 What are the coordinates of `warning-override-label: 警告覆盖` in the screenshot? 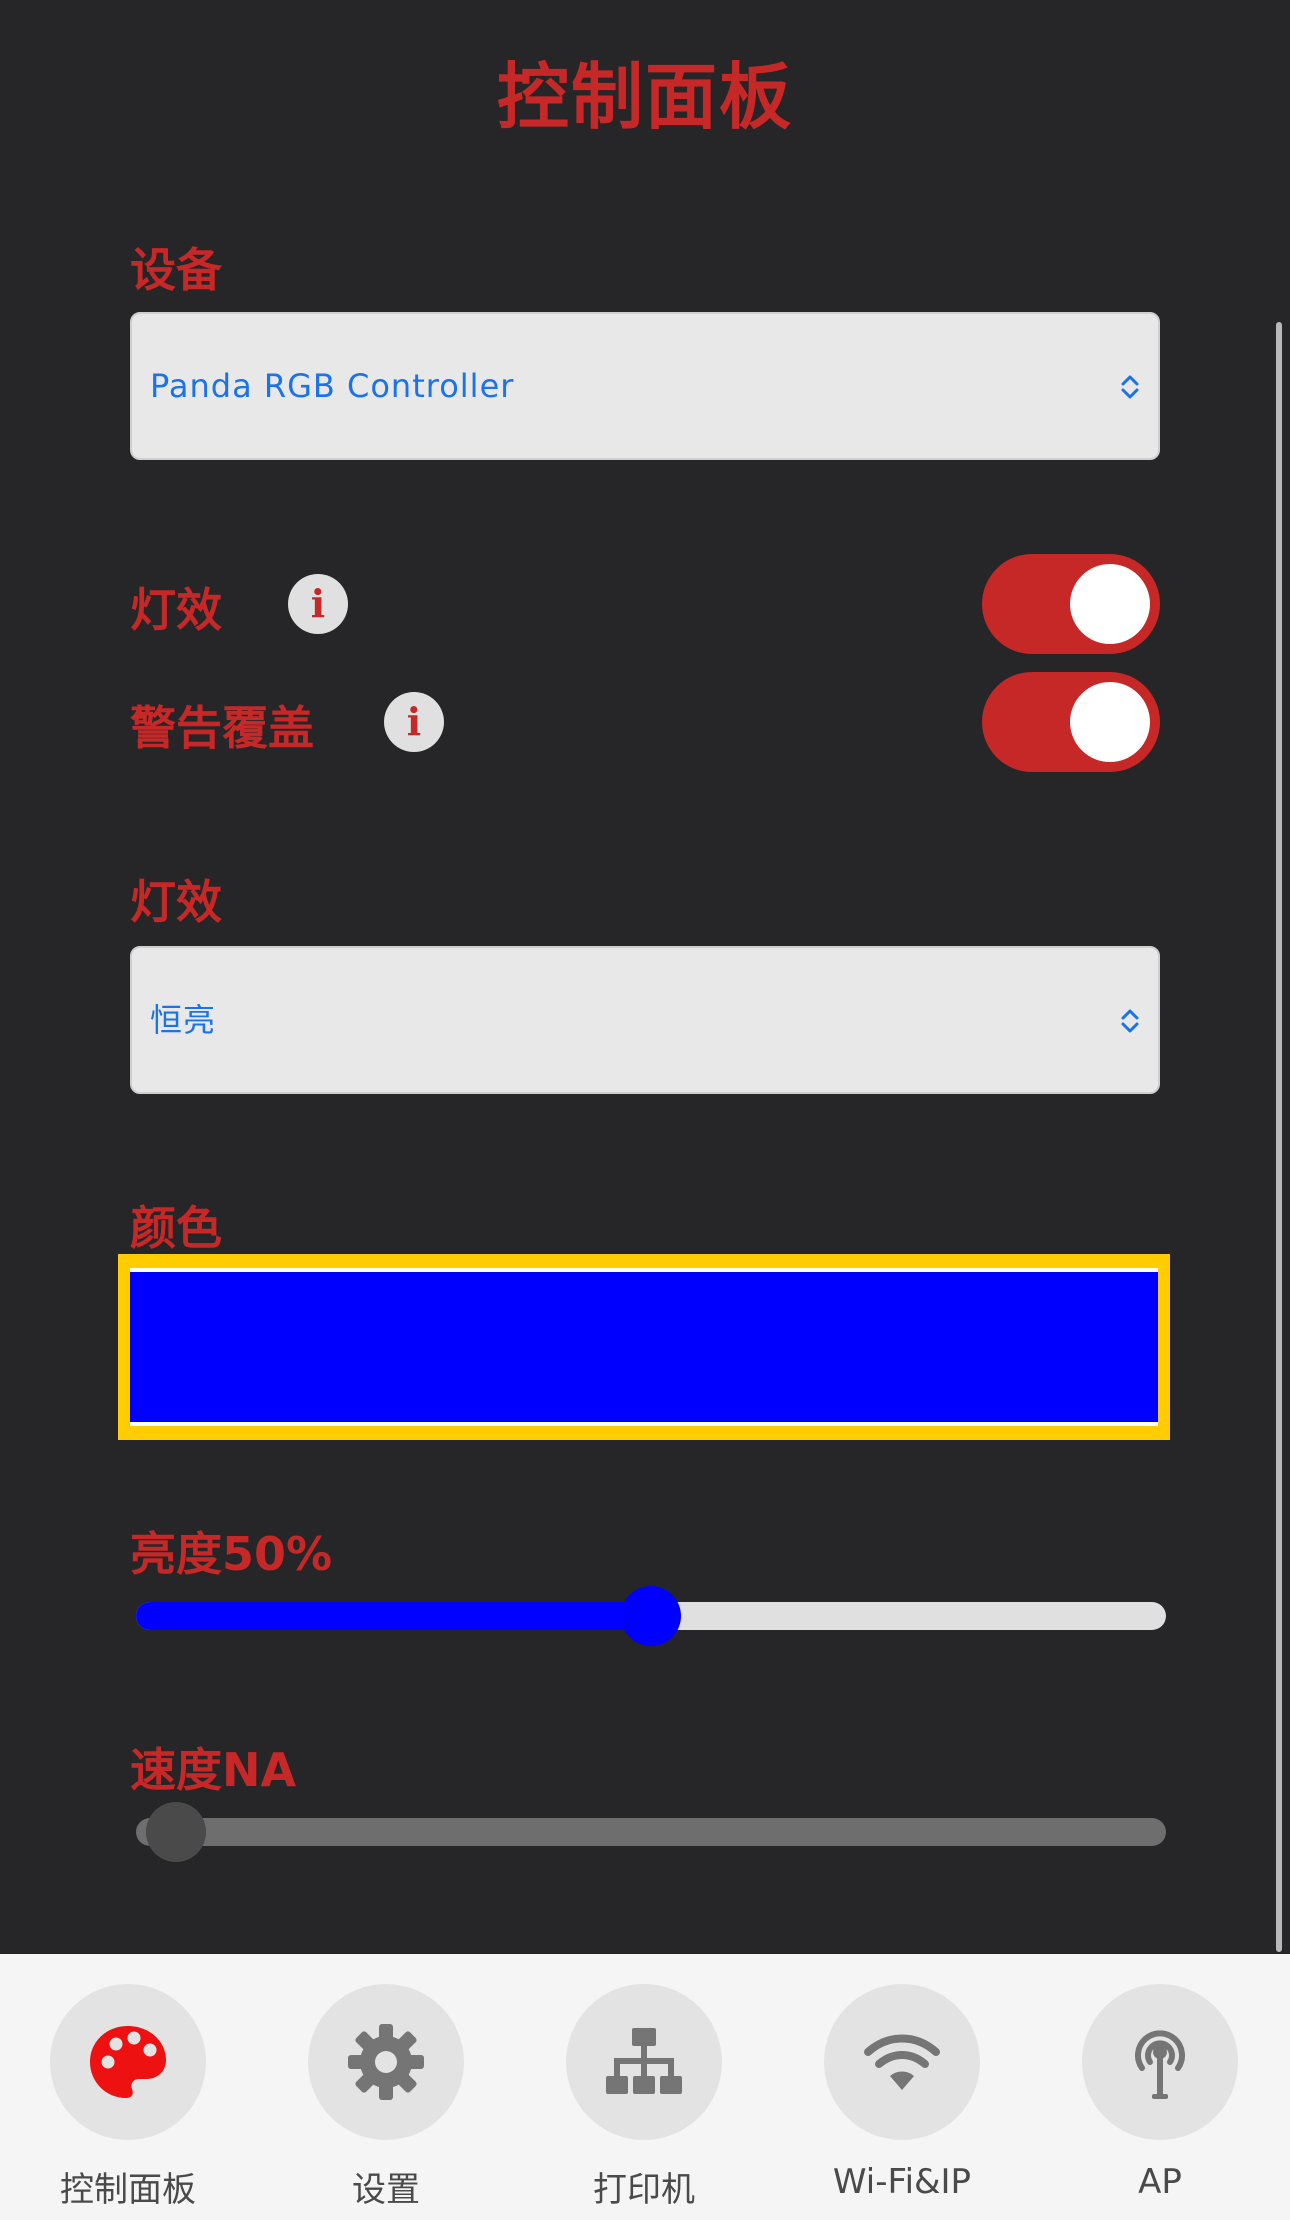 It's located at (222, 728).